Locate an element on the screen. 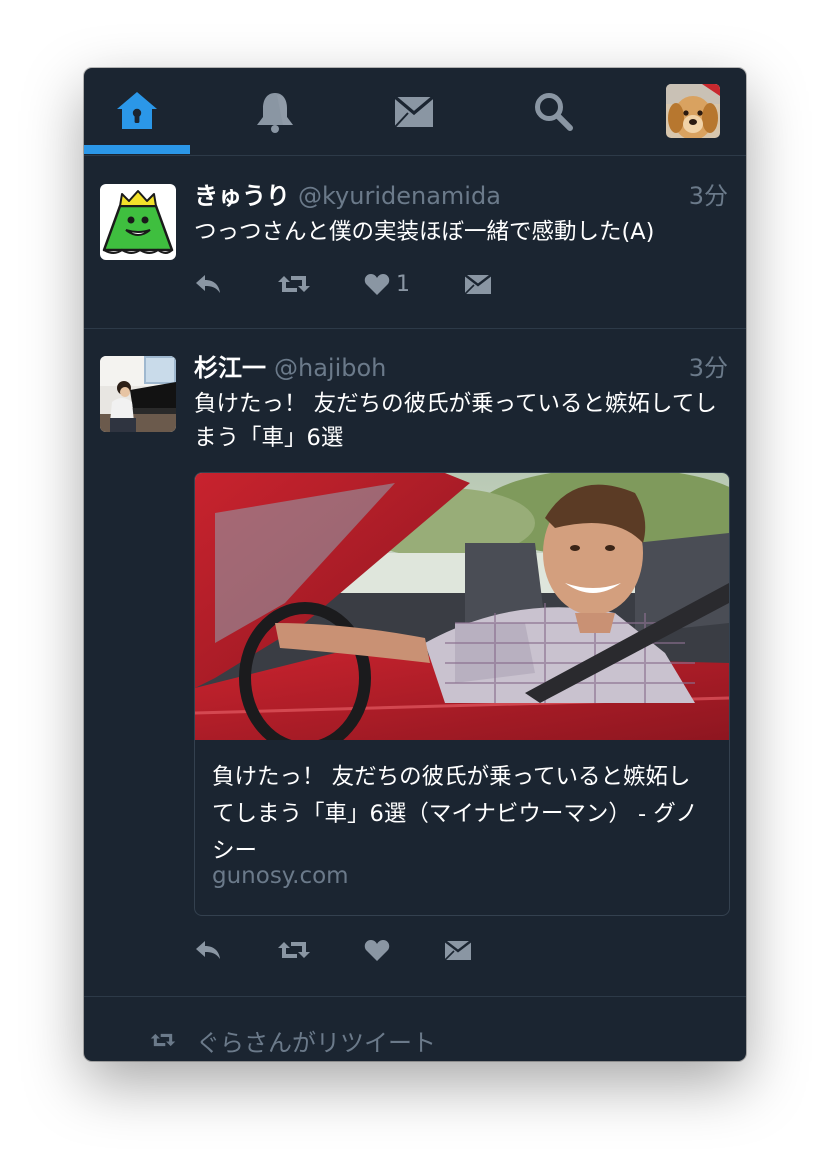 This screenshot has height=1162, width=830. like-button is located at coordinates (380, 950).